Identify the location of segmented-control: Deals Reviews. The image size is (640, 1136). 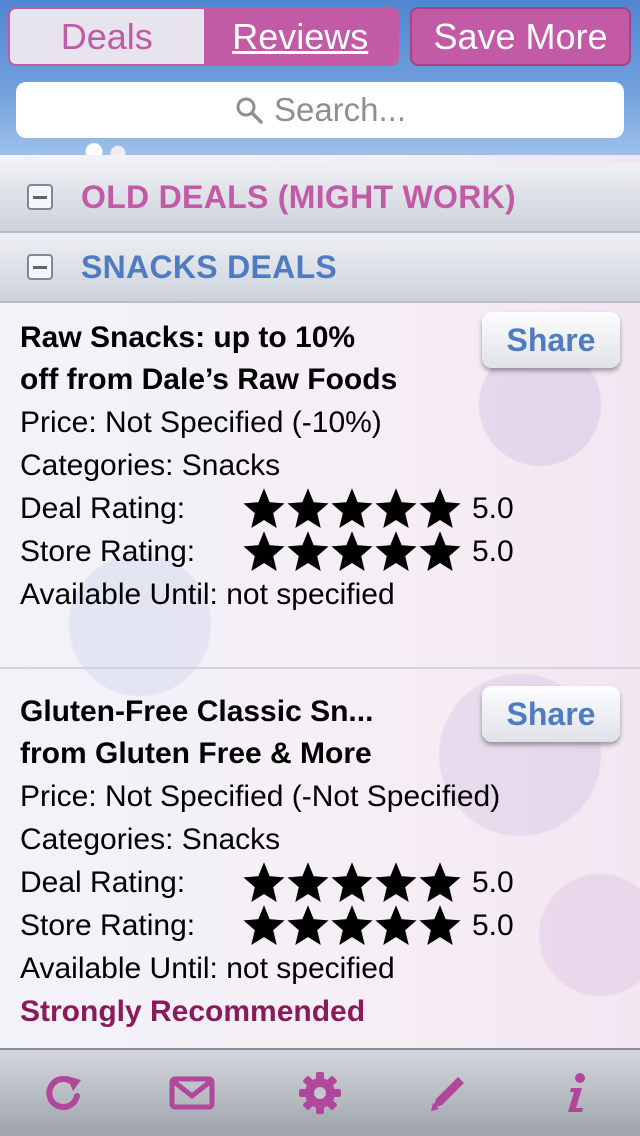
(203, 36).